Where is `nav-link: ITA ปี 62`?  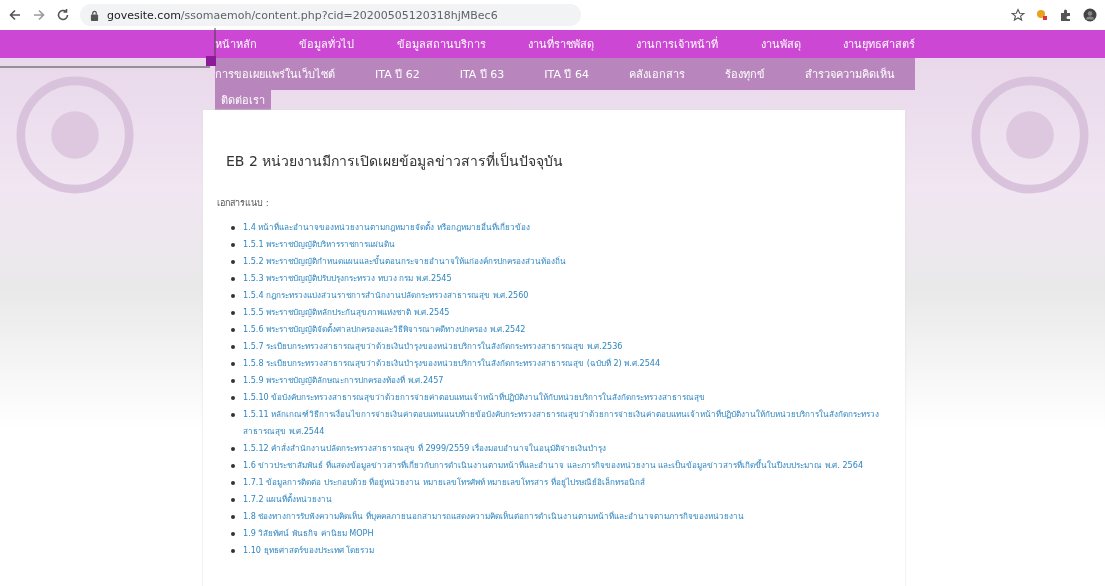 nav-link: ITA ปี 62 is located at coordinates (397, 74).